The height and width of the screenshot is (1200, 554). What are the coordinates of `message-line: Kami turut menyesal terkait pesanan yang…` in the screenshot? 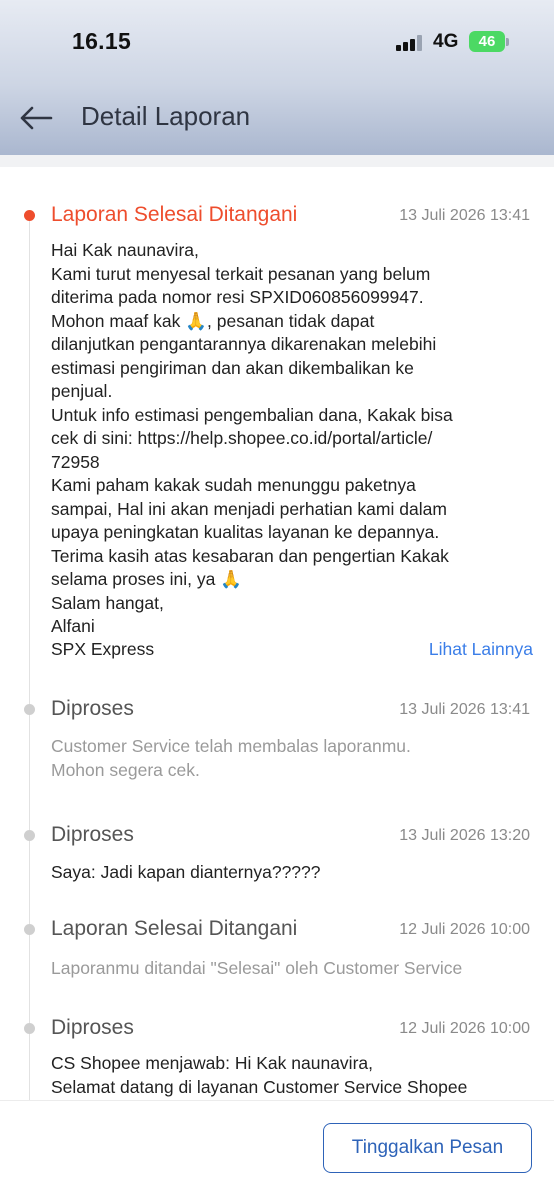 It's located at (241, 273).